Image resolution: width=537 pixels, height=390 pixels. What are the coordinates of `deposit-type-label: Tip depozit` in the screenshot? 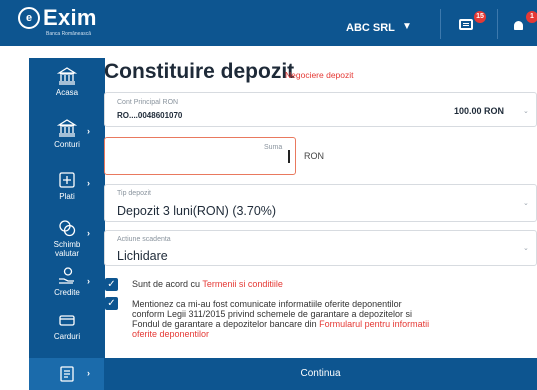 It's located at (134, 193).